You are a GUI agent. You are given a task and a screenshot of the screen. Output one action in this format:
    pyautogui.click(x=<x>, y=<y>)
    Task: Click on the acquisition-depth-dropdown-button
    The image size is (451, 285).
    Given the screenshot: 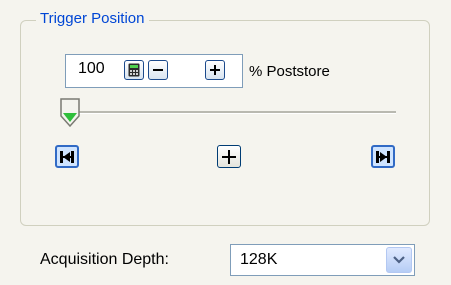 What is the action you would take?
    pyautogui.click(x=399, y=260)
    